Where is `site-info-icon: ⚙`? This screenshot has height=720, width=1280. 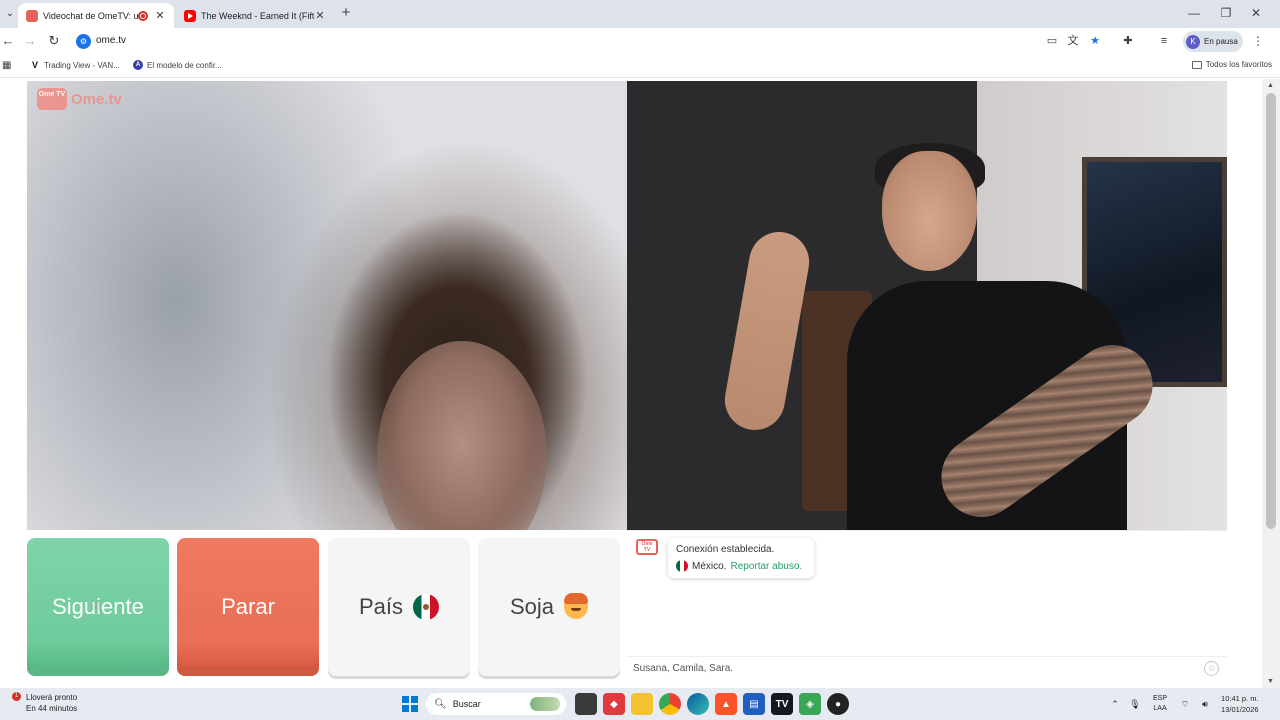
site-info-icon: ⚙ is located at coordinates (83, 41).